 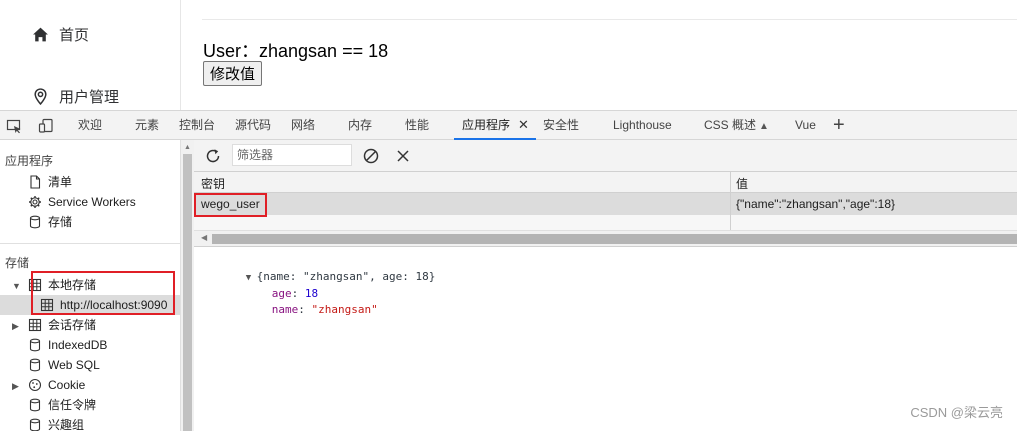 I want to click on device-toolbar-icon, so click(x=46, y=126).